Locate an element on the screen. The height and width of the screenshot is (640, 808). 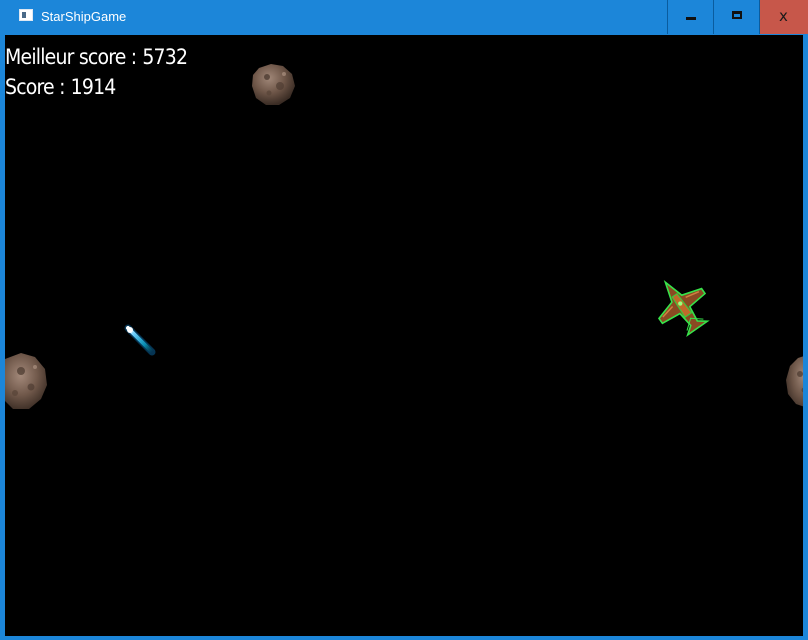
maximize-icon is located at coordinates (737, 15).